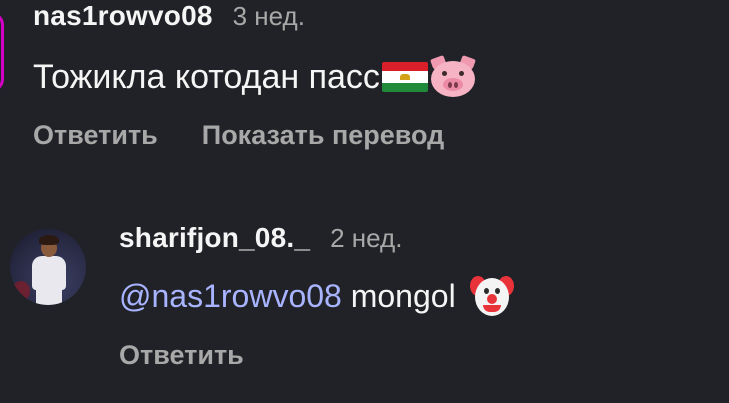  What do you see at coordinates (2, 52) in the screenshot?
I see `avatar-story-ring` at bounding box center [2, 52].